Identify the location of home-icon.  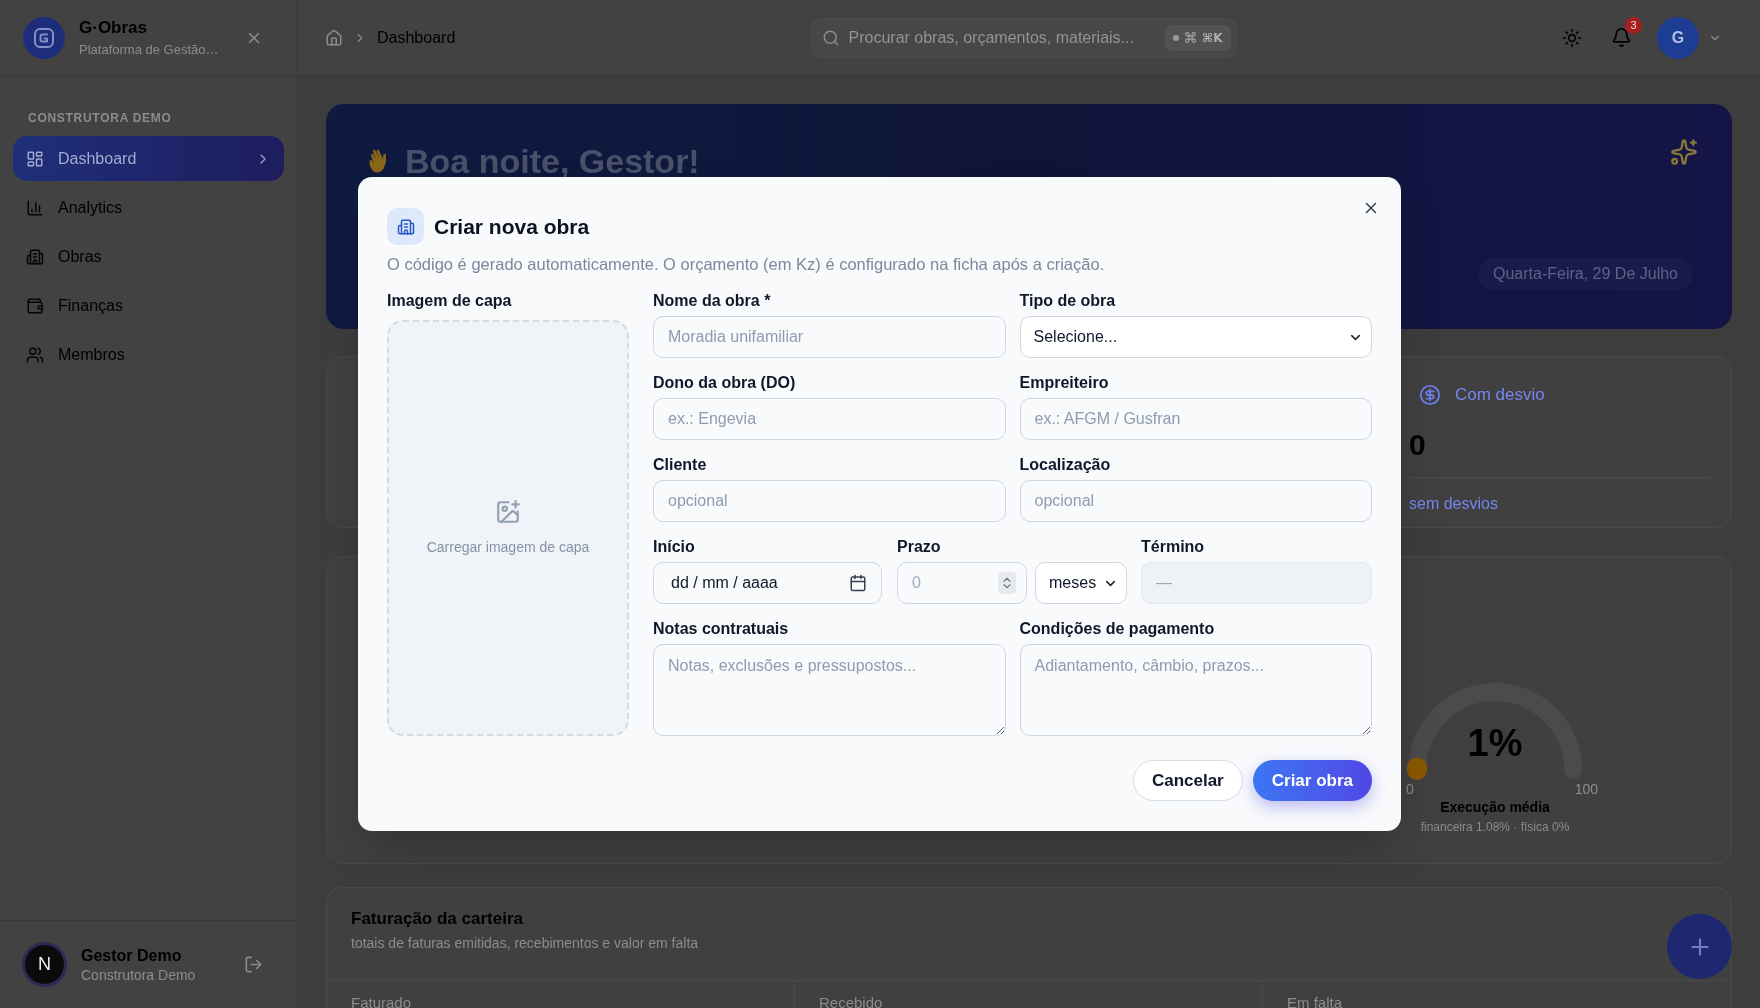
(334, 37).